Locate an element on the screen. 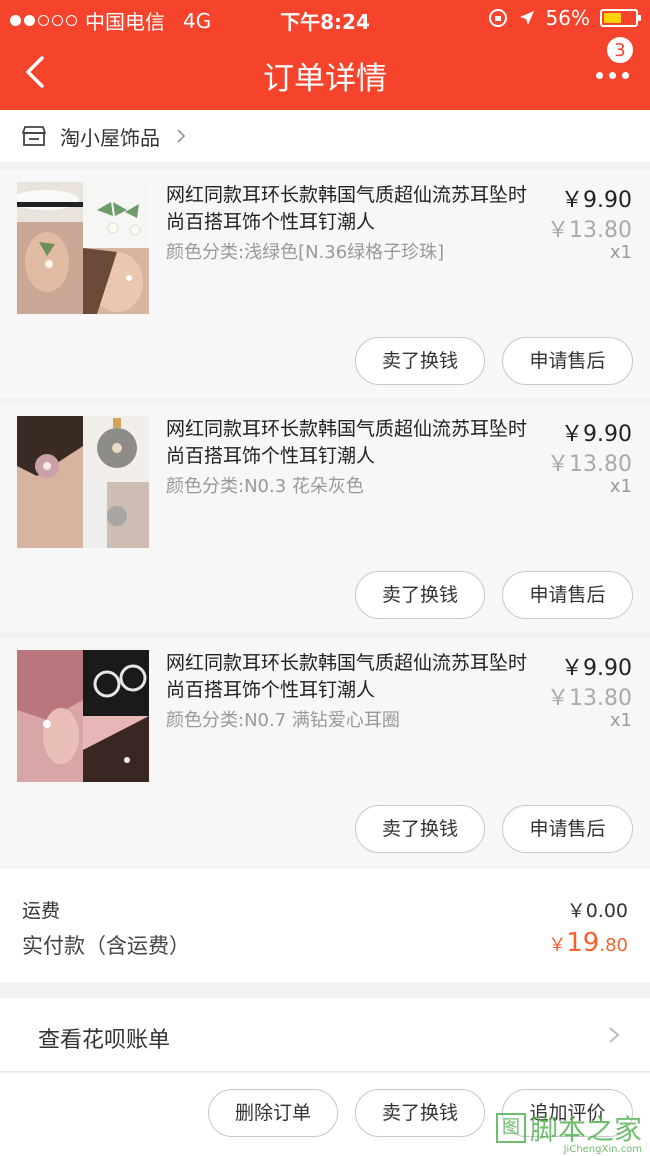 This screenshot has height=1156, width=650. status-right: 56% is located at coordinates (564, 18).